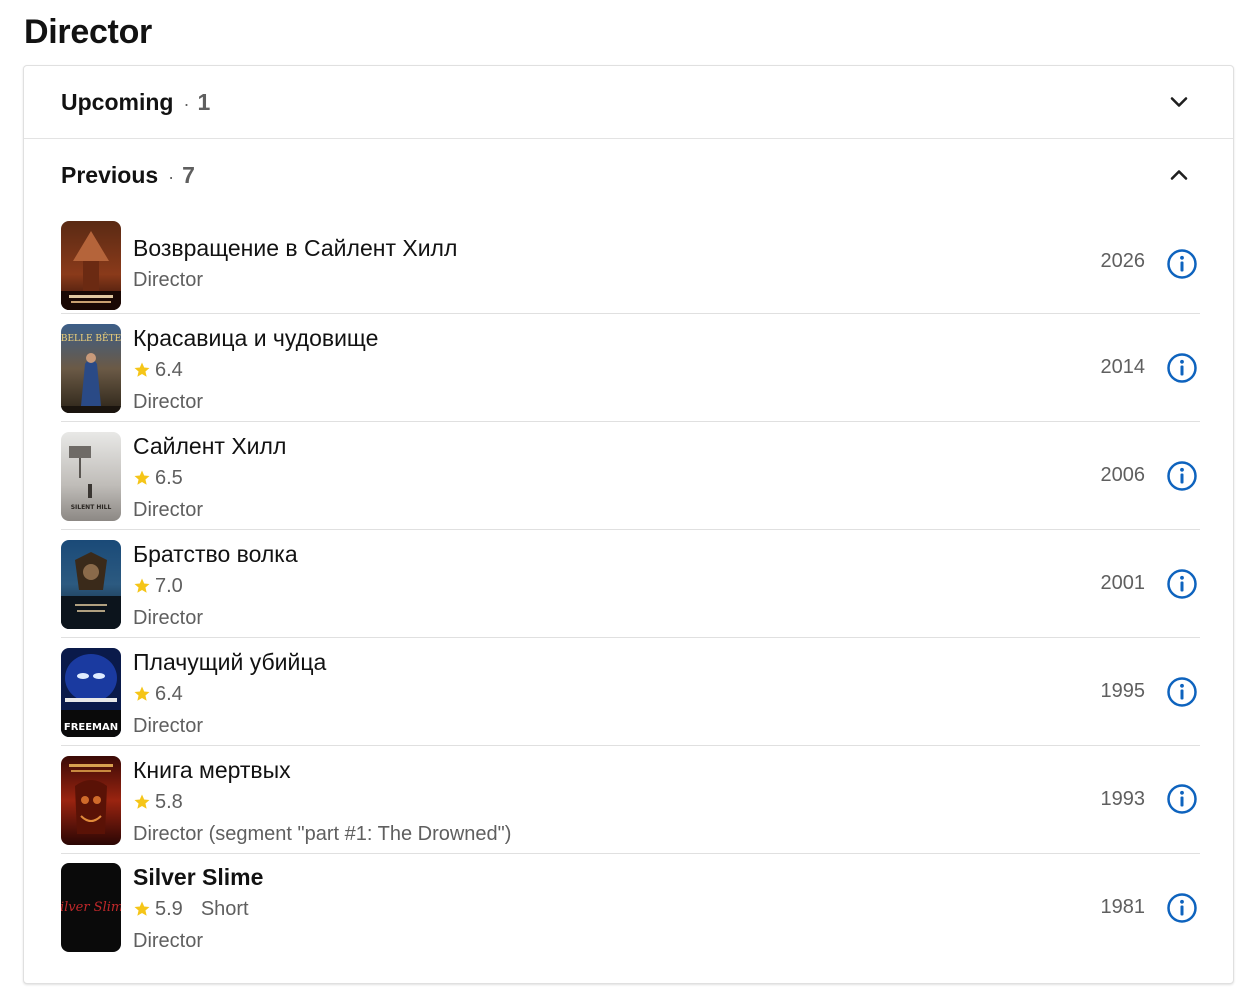  What do you see at coordinates (224, 909) in the screenshot?
I see `film-type: Short` at bounding box center [224, 909].